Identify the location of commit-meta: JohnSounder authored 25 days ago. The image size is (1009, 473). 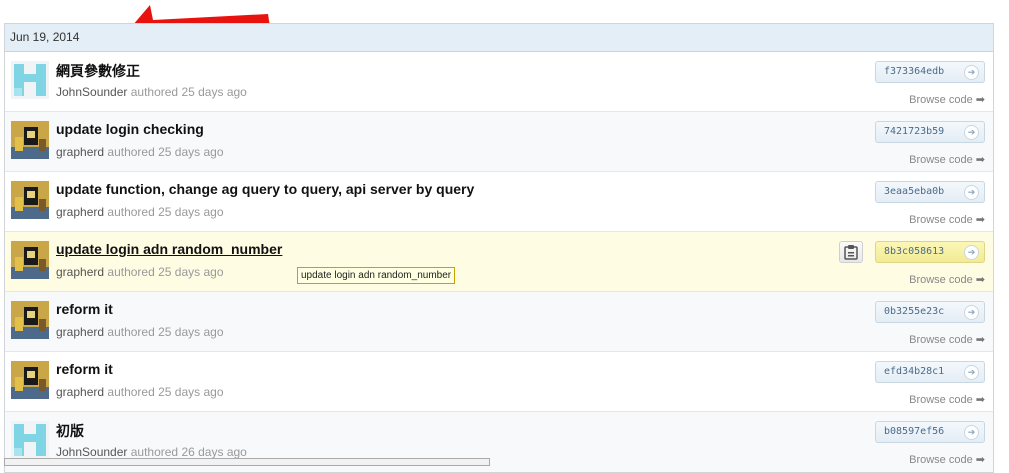
(151, 92).